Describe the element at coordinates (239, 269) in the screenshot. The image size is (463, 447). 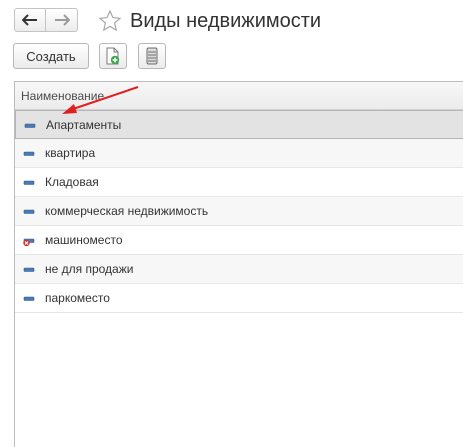
I see `table-row: не для продажи` at that location.